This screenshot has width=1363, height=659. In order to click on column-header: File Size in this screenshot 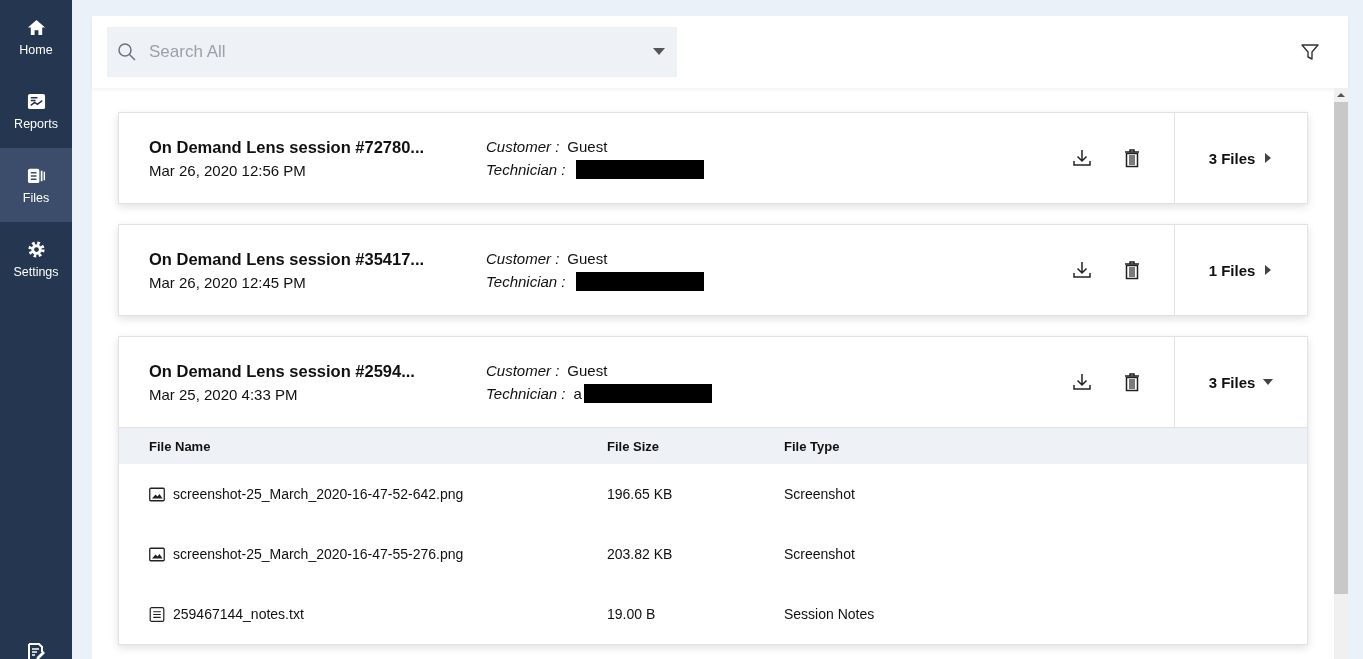, I will do `click(634, 446)`.